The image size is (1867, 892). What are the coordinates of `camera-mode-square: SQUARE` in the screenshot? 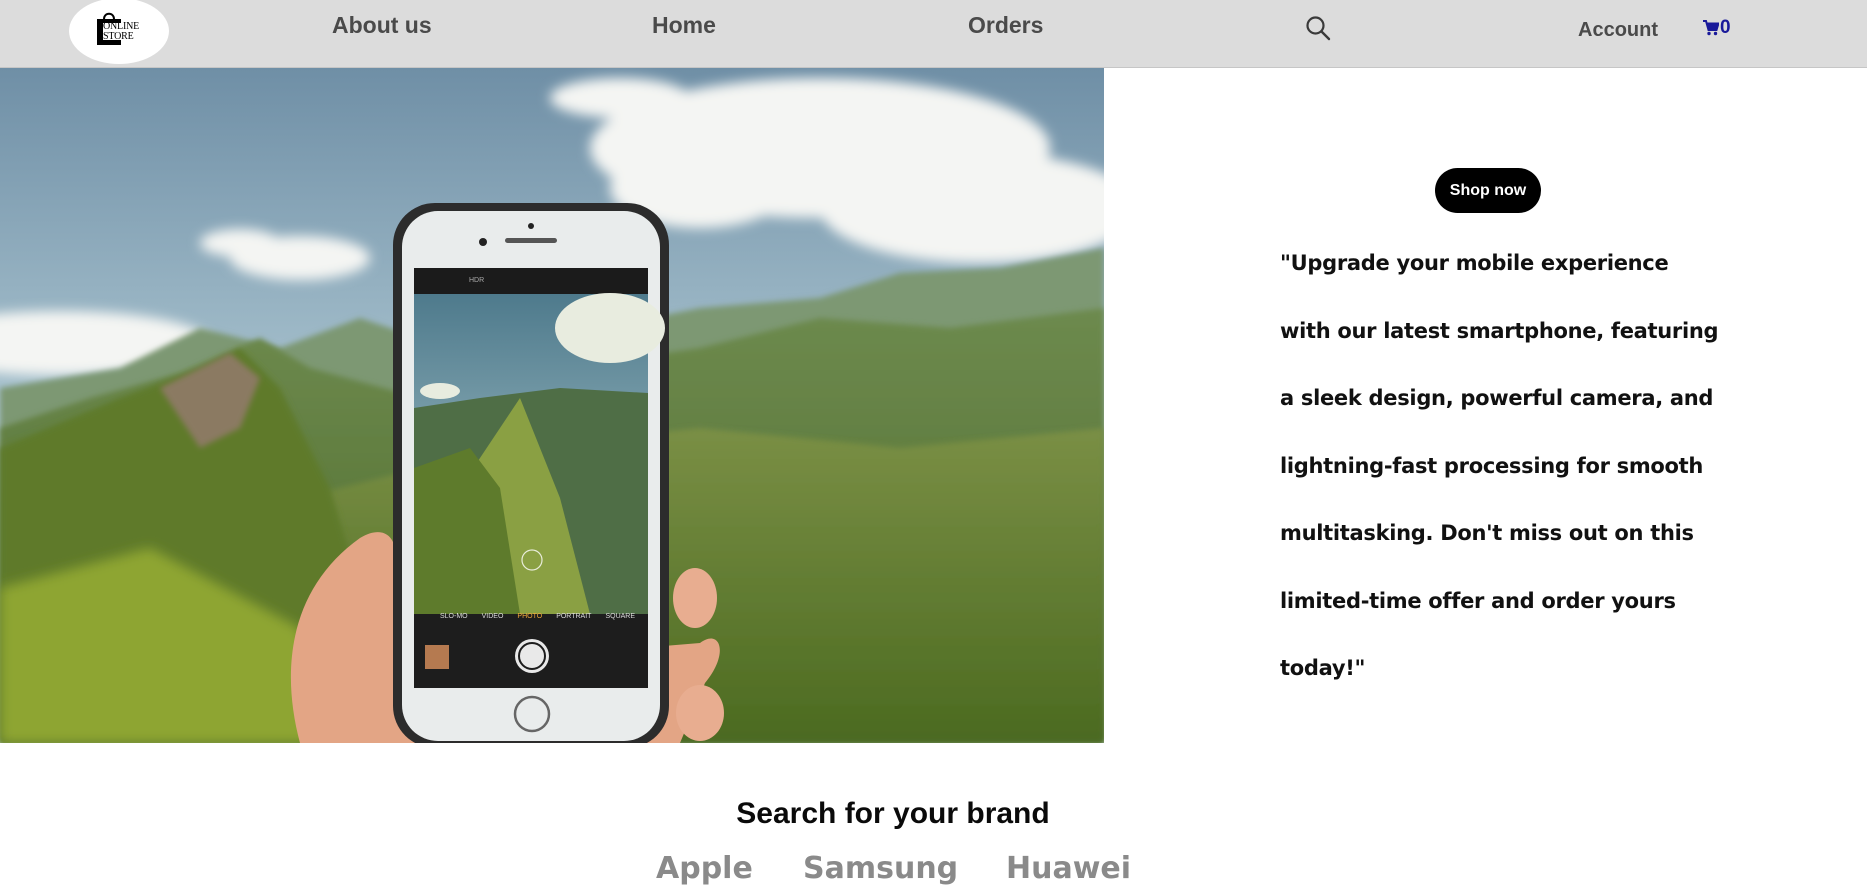 It's located at (620, 616).